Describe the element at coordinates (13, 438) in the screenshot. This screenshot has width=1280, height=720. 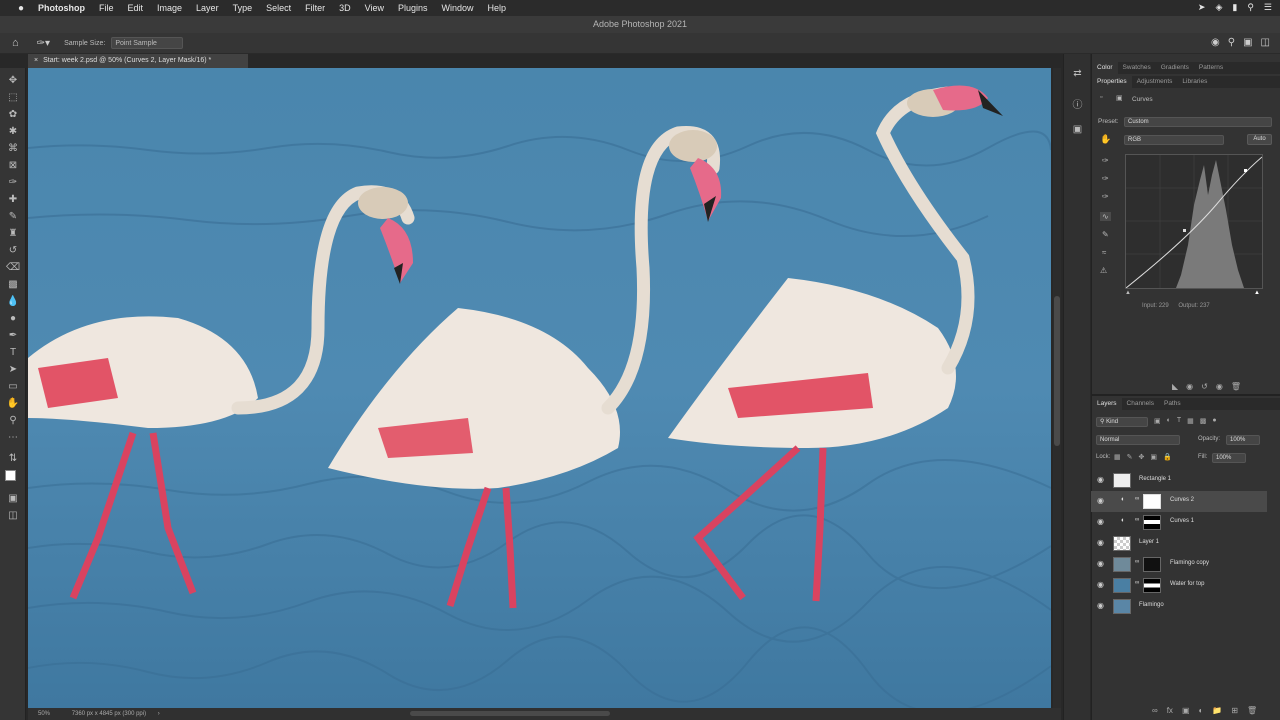
I see `more-tools-icon: ⋯` at that location.